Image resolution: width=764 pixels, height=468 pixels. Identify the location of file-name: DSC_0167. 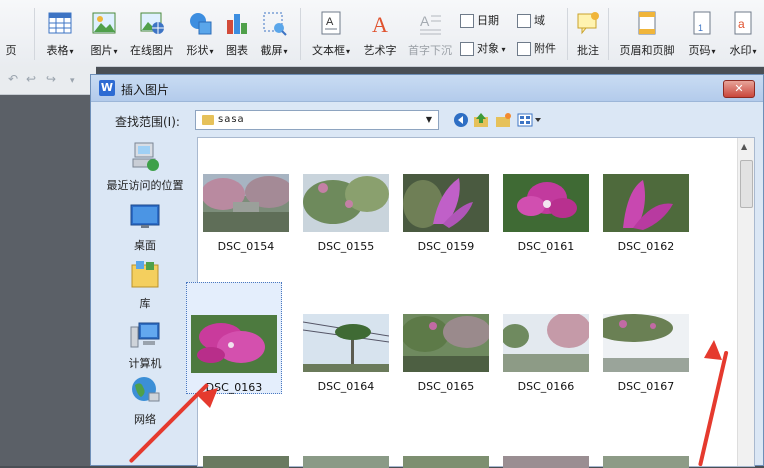
(646, 386).